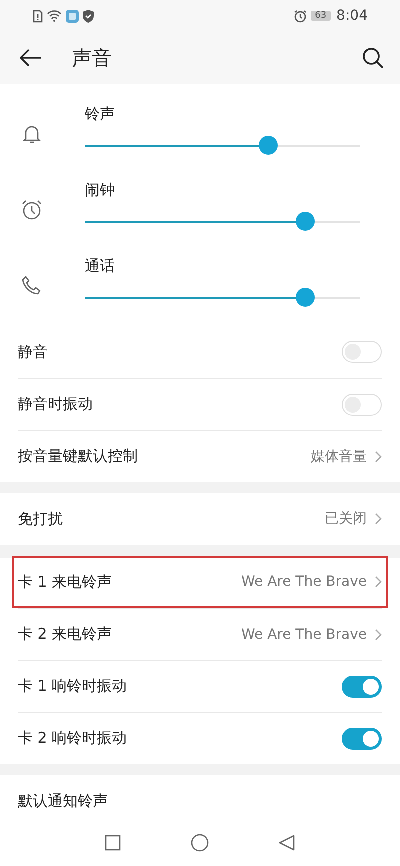 This screenshot has height=866, width=400. Describe the element at coordinates (373, 58) in the screenshot. I see `search-button` at that location.